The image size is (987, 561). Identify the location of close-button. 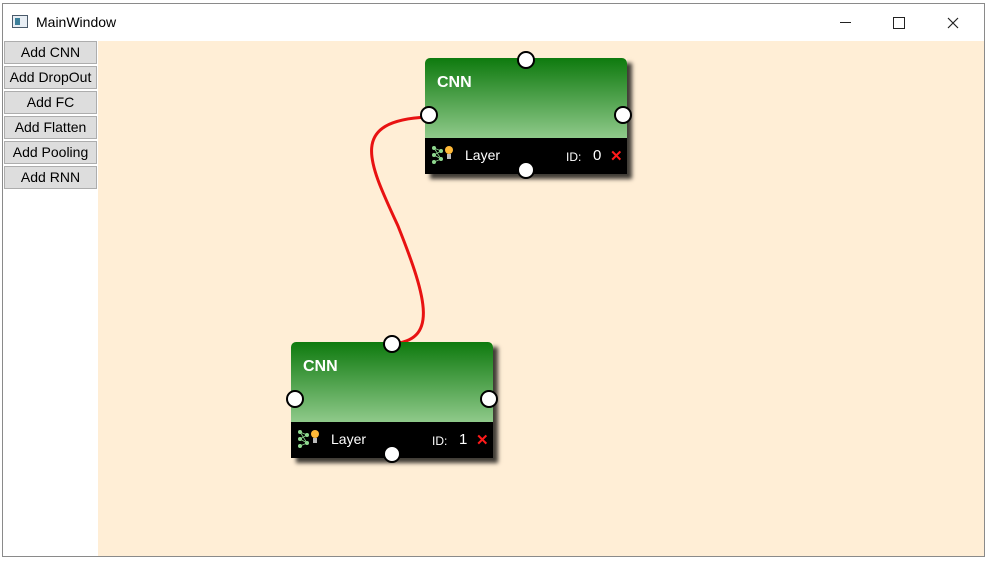
(953, 22).